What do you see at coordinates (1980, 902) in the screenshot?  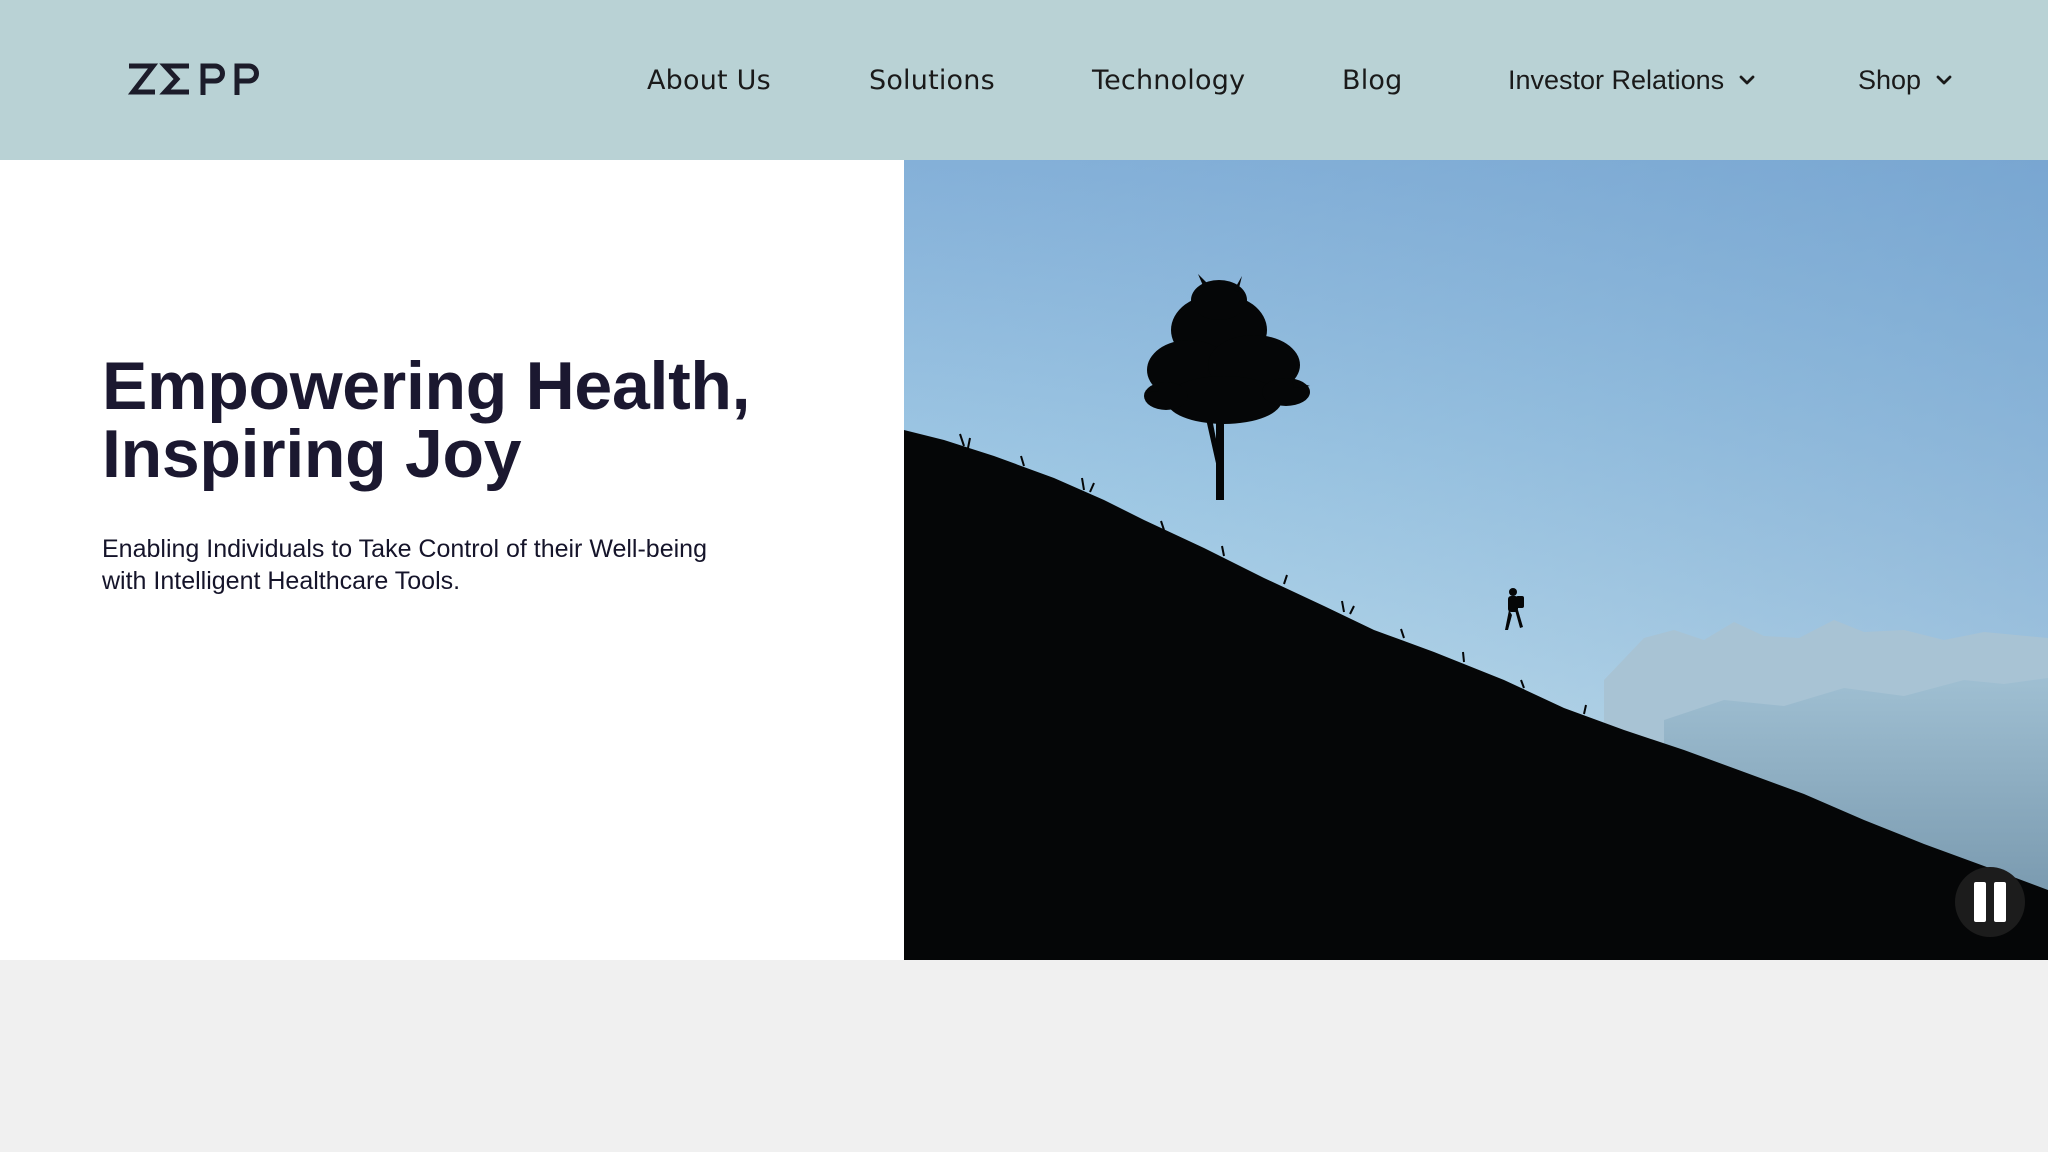 I see `pause-icon` at bounding box center [1980, 902].